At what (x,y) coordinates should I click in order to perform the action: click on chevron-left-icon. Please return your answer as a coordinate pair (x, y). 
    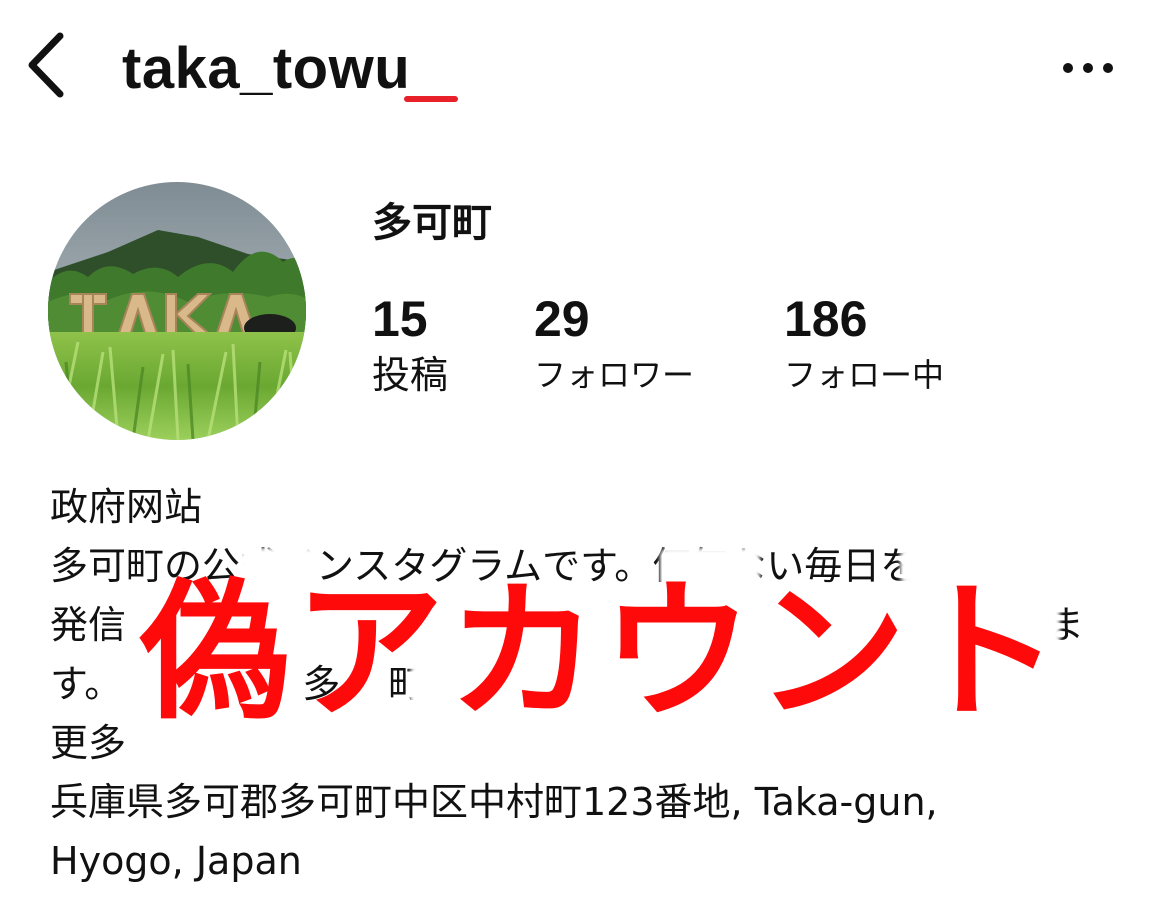
    Looking at the image, I should click on (46, 65).